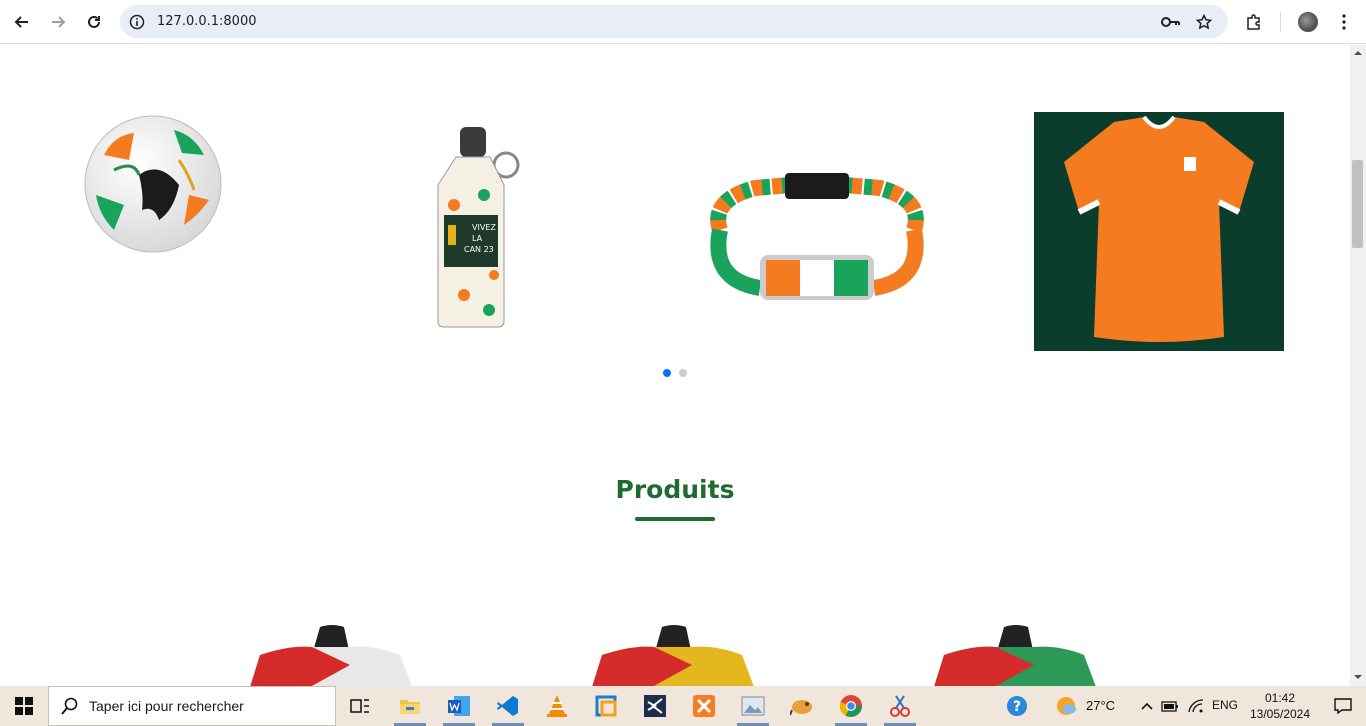 The width and height of the screenshot is (1366, 726). I want to click on carousel-indicators, so click(675, 373).